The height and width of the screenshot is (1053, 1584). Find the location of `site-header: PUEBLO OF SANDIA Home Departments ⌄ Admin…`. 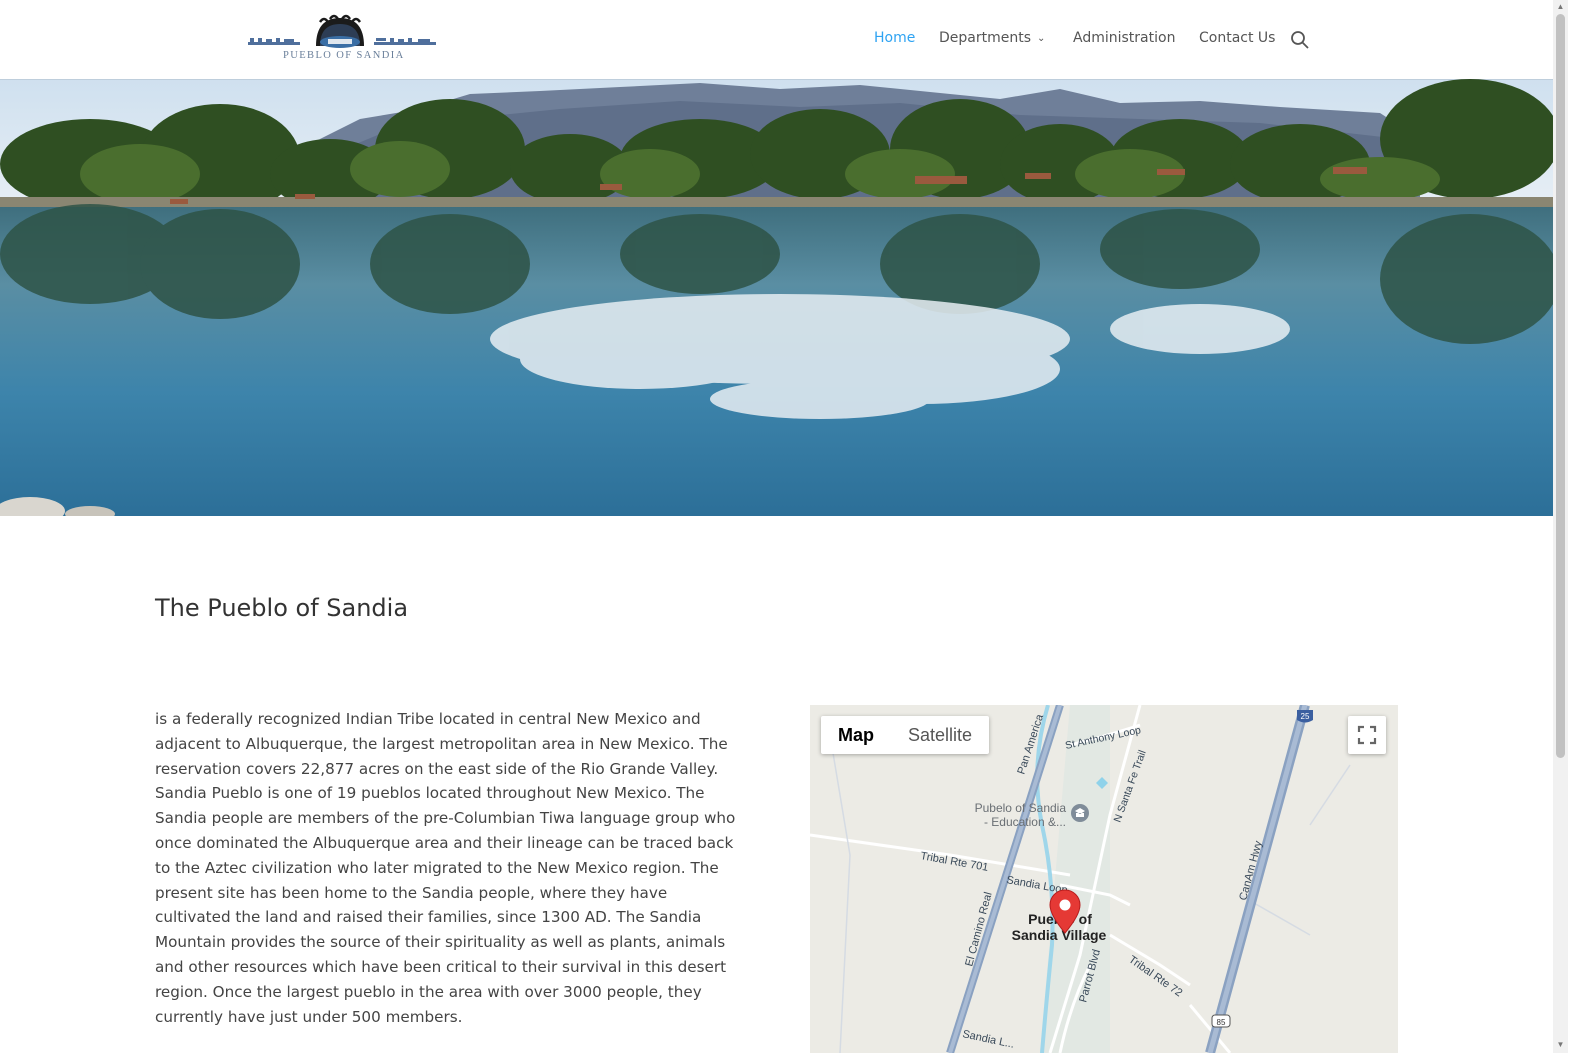

site-header: PUEBLO OF SANDIA Home Departments ⌄ Admin… is located at coordinates (776, 39).